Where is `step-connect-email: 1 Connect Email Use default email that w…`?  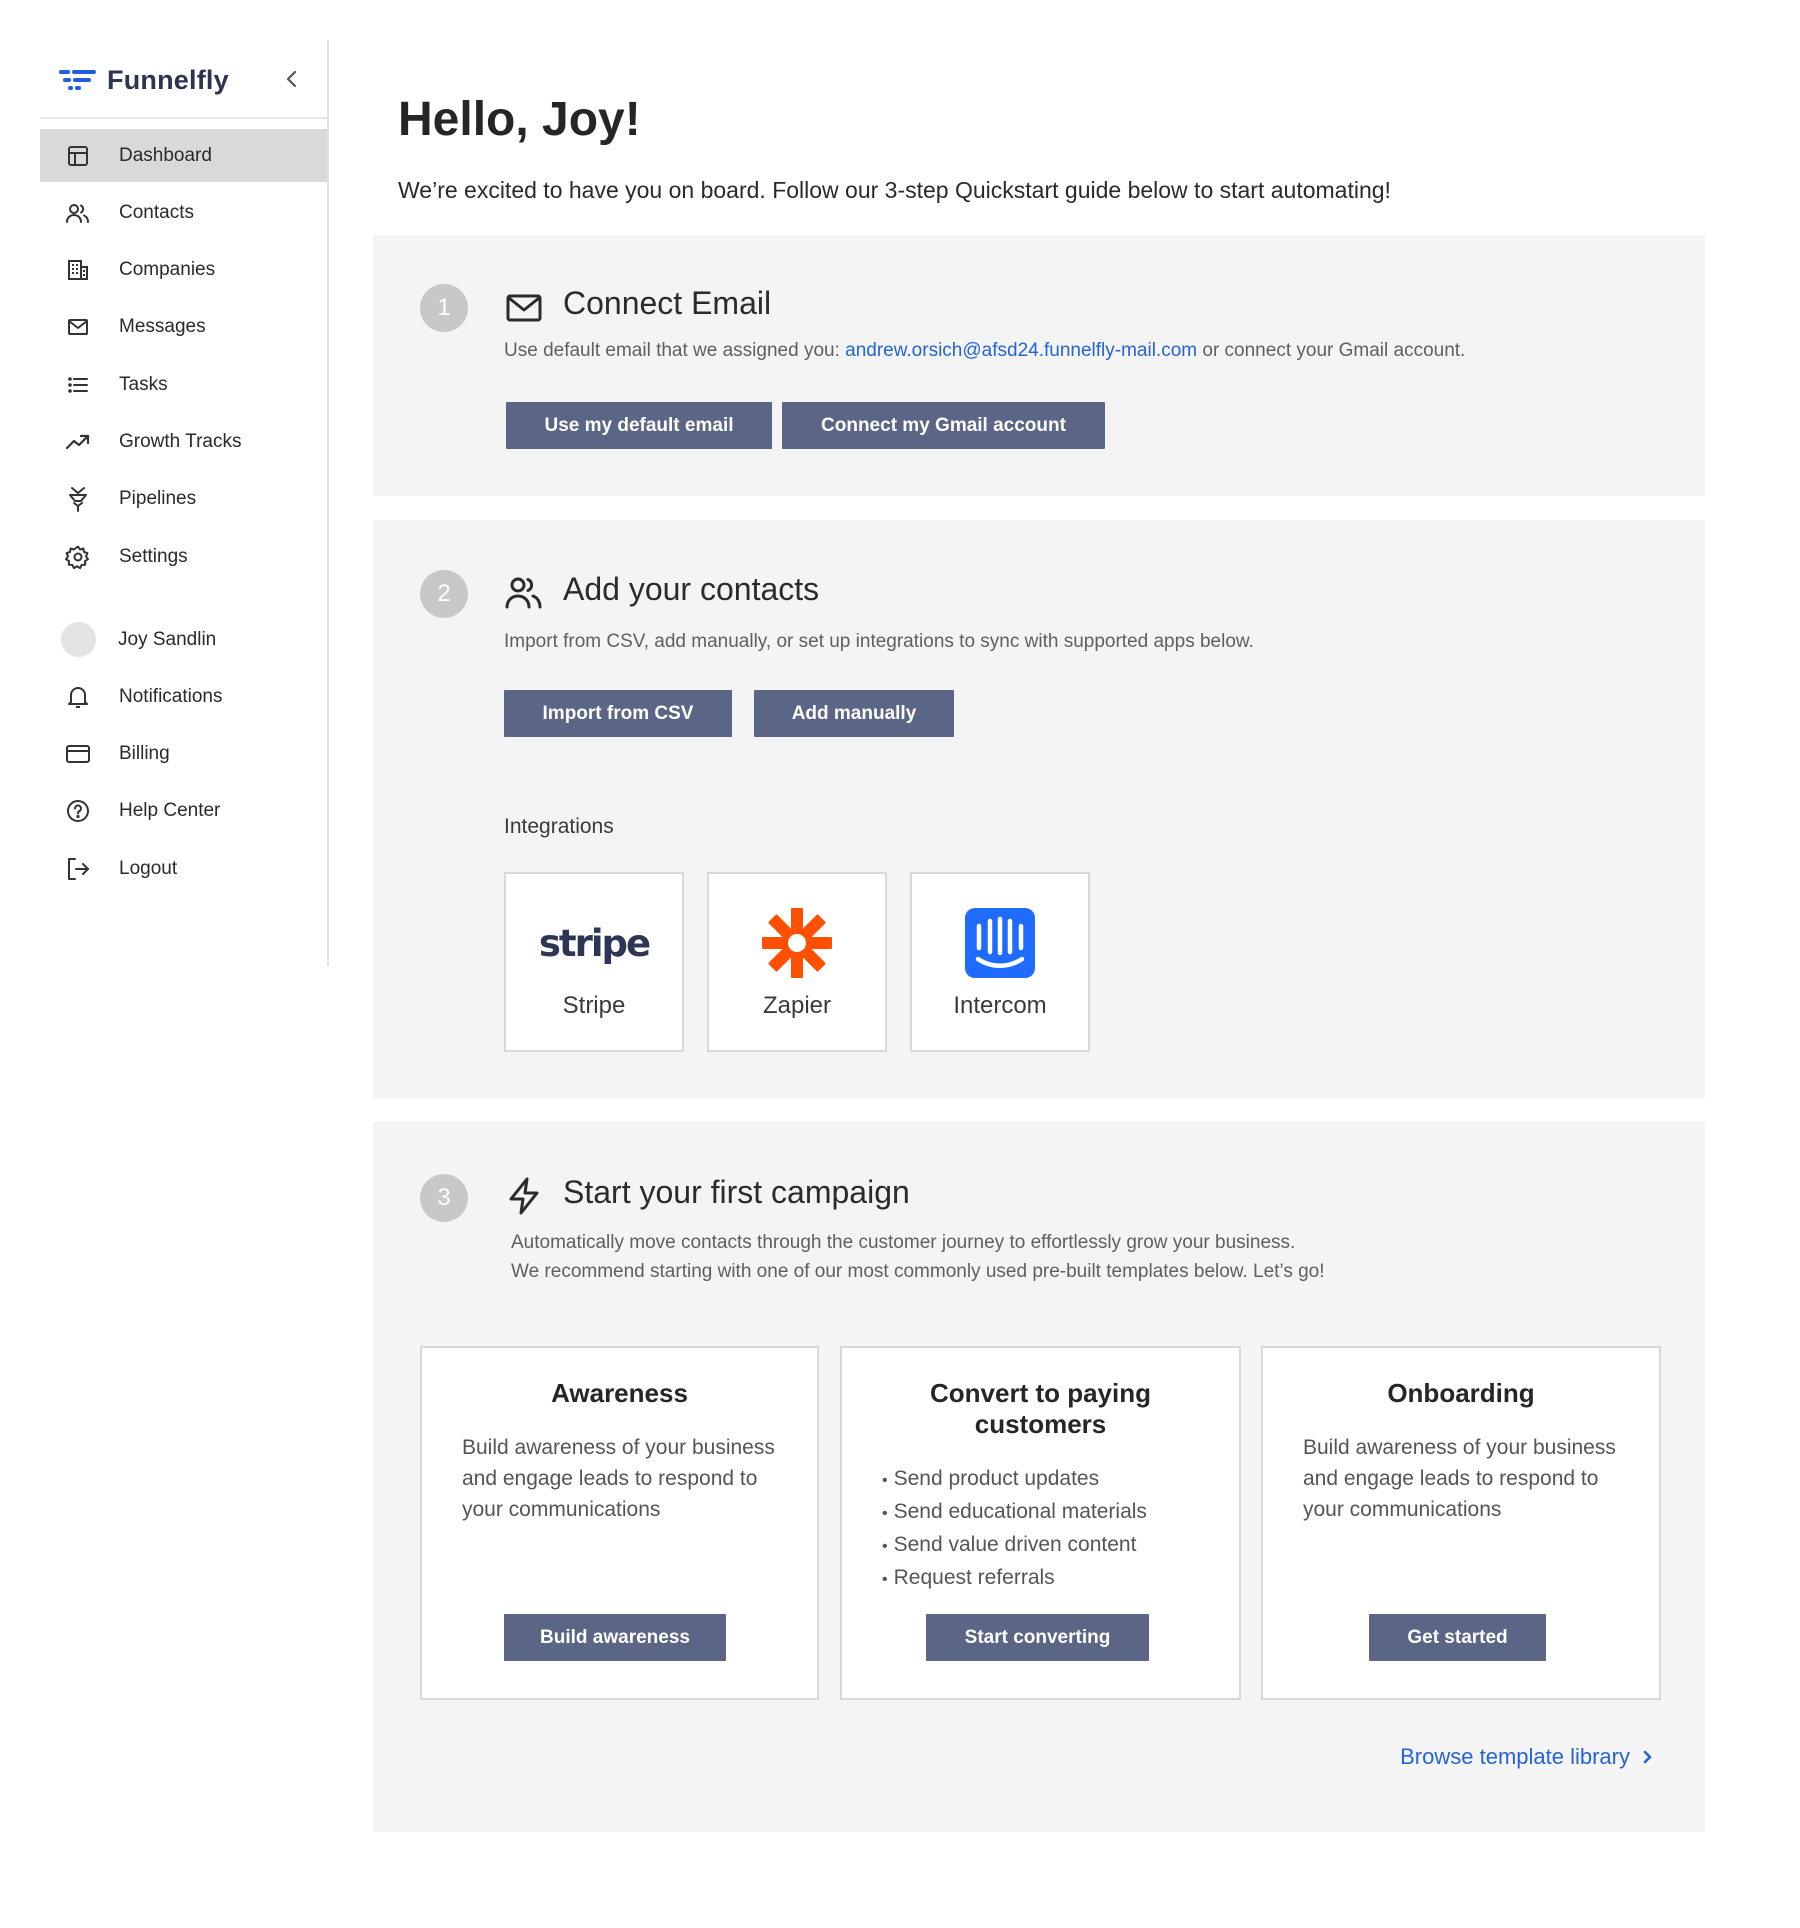
step-connect-email: 1 Connect Email Use default email that w… is located at coordinates (1039, 365).